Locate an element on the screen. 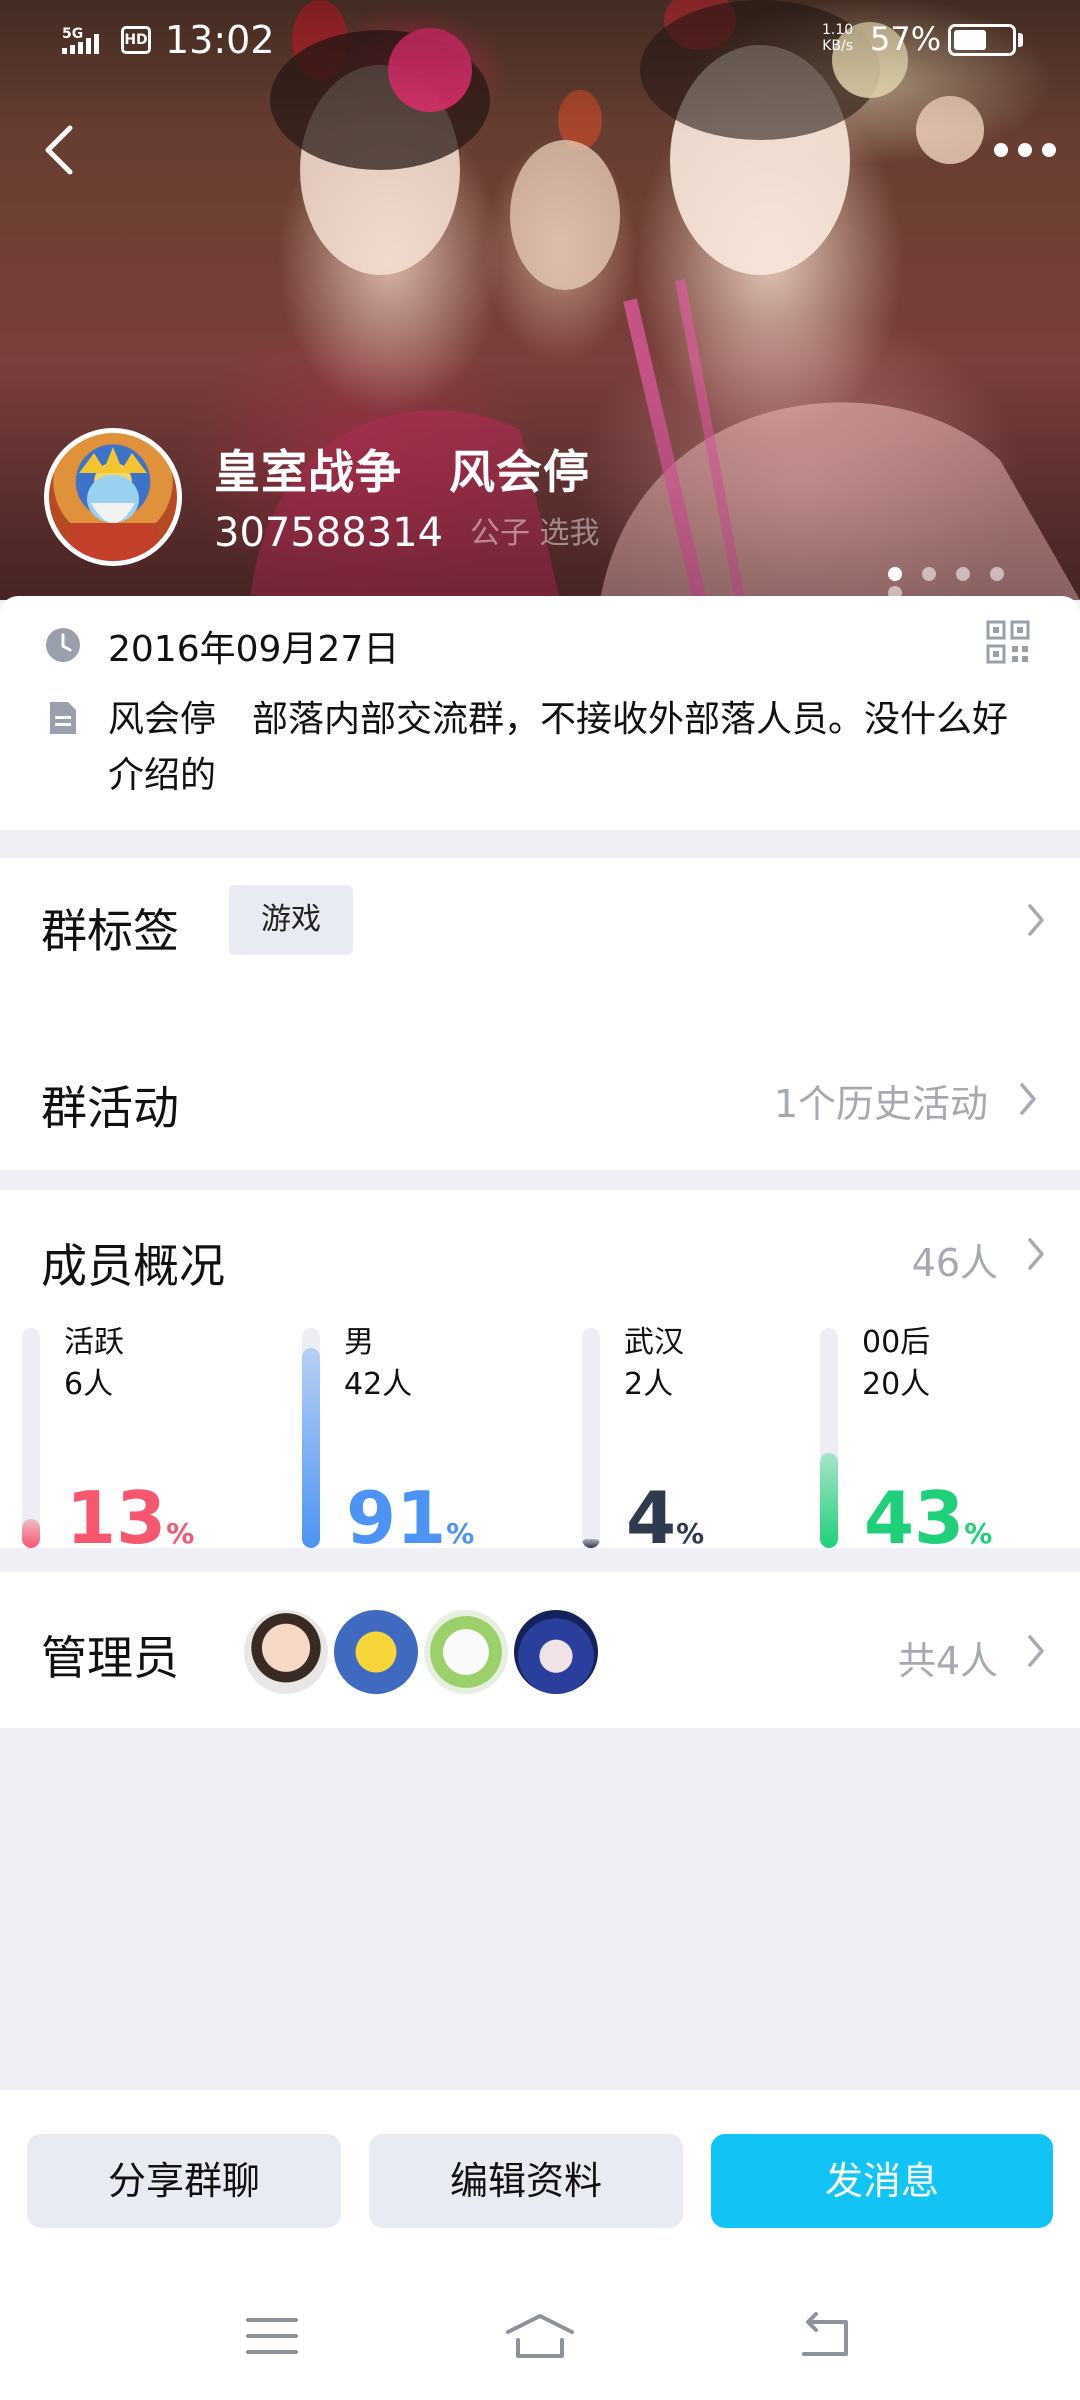  stat-percentage: 91% is located at coordinates (410, 1518).